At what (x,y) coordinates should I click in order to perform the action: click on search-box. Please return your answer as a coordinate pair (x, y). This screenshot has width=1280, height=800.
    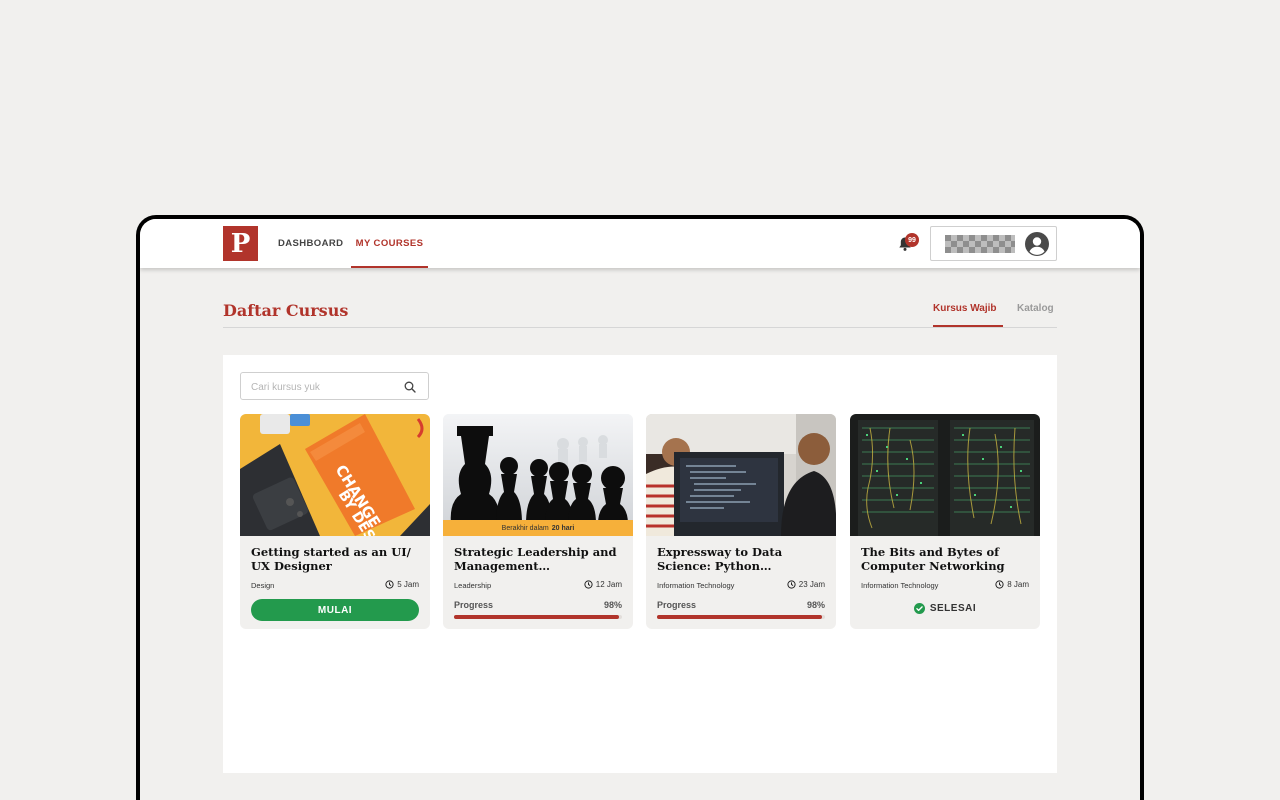
    Looking at the image, I should click on (334, 386).